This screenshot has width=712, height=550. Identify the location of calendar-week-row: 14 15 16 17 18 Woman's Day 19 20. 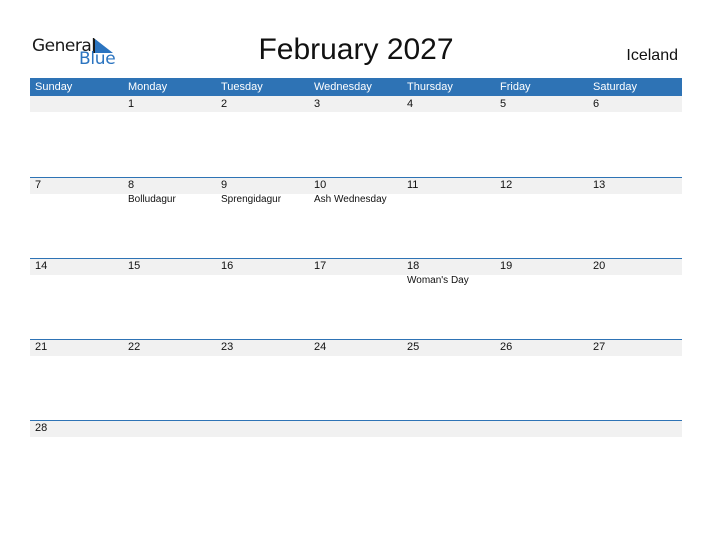
(356, 298).